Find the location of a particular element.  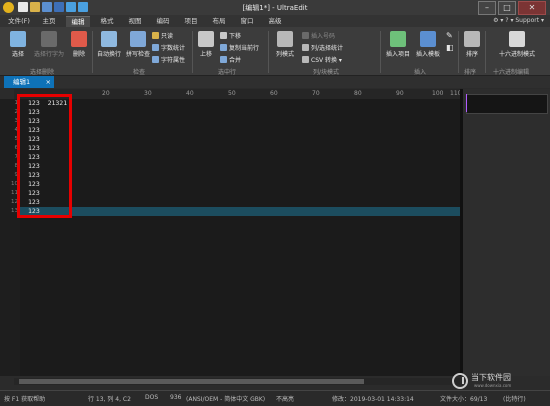

column-stats-label: 列/选择统计 is located at coordinates (327, 48).